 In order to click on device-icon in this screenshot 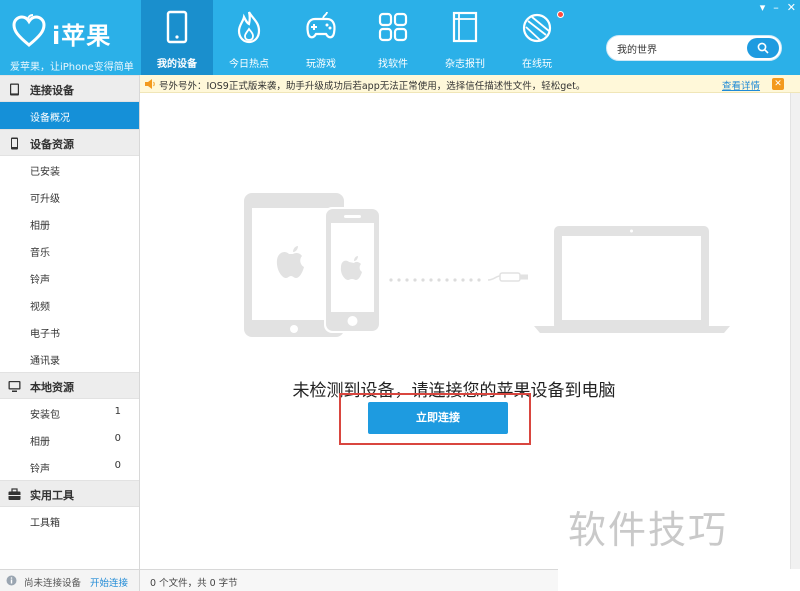, I will do `click(177, 27)`.